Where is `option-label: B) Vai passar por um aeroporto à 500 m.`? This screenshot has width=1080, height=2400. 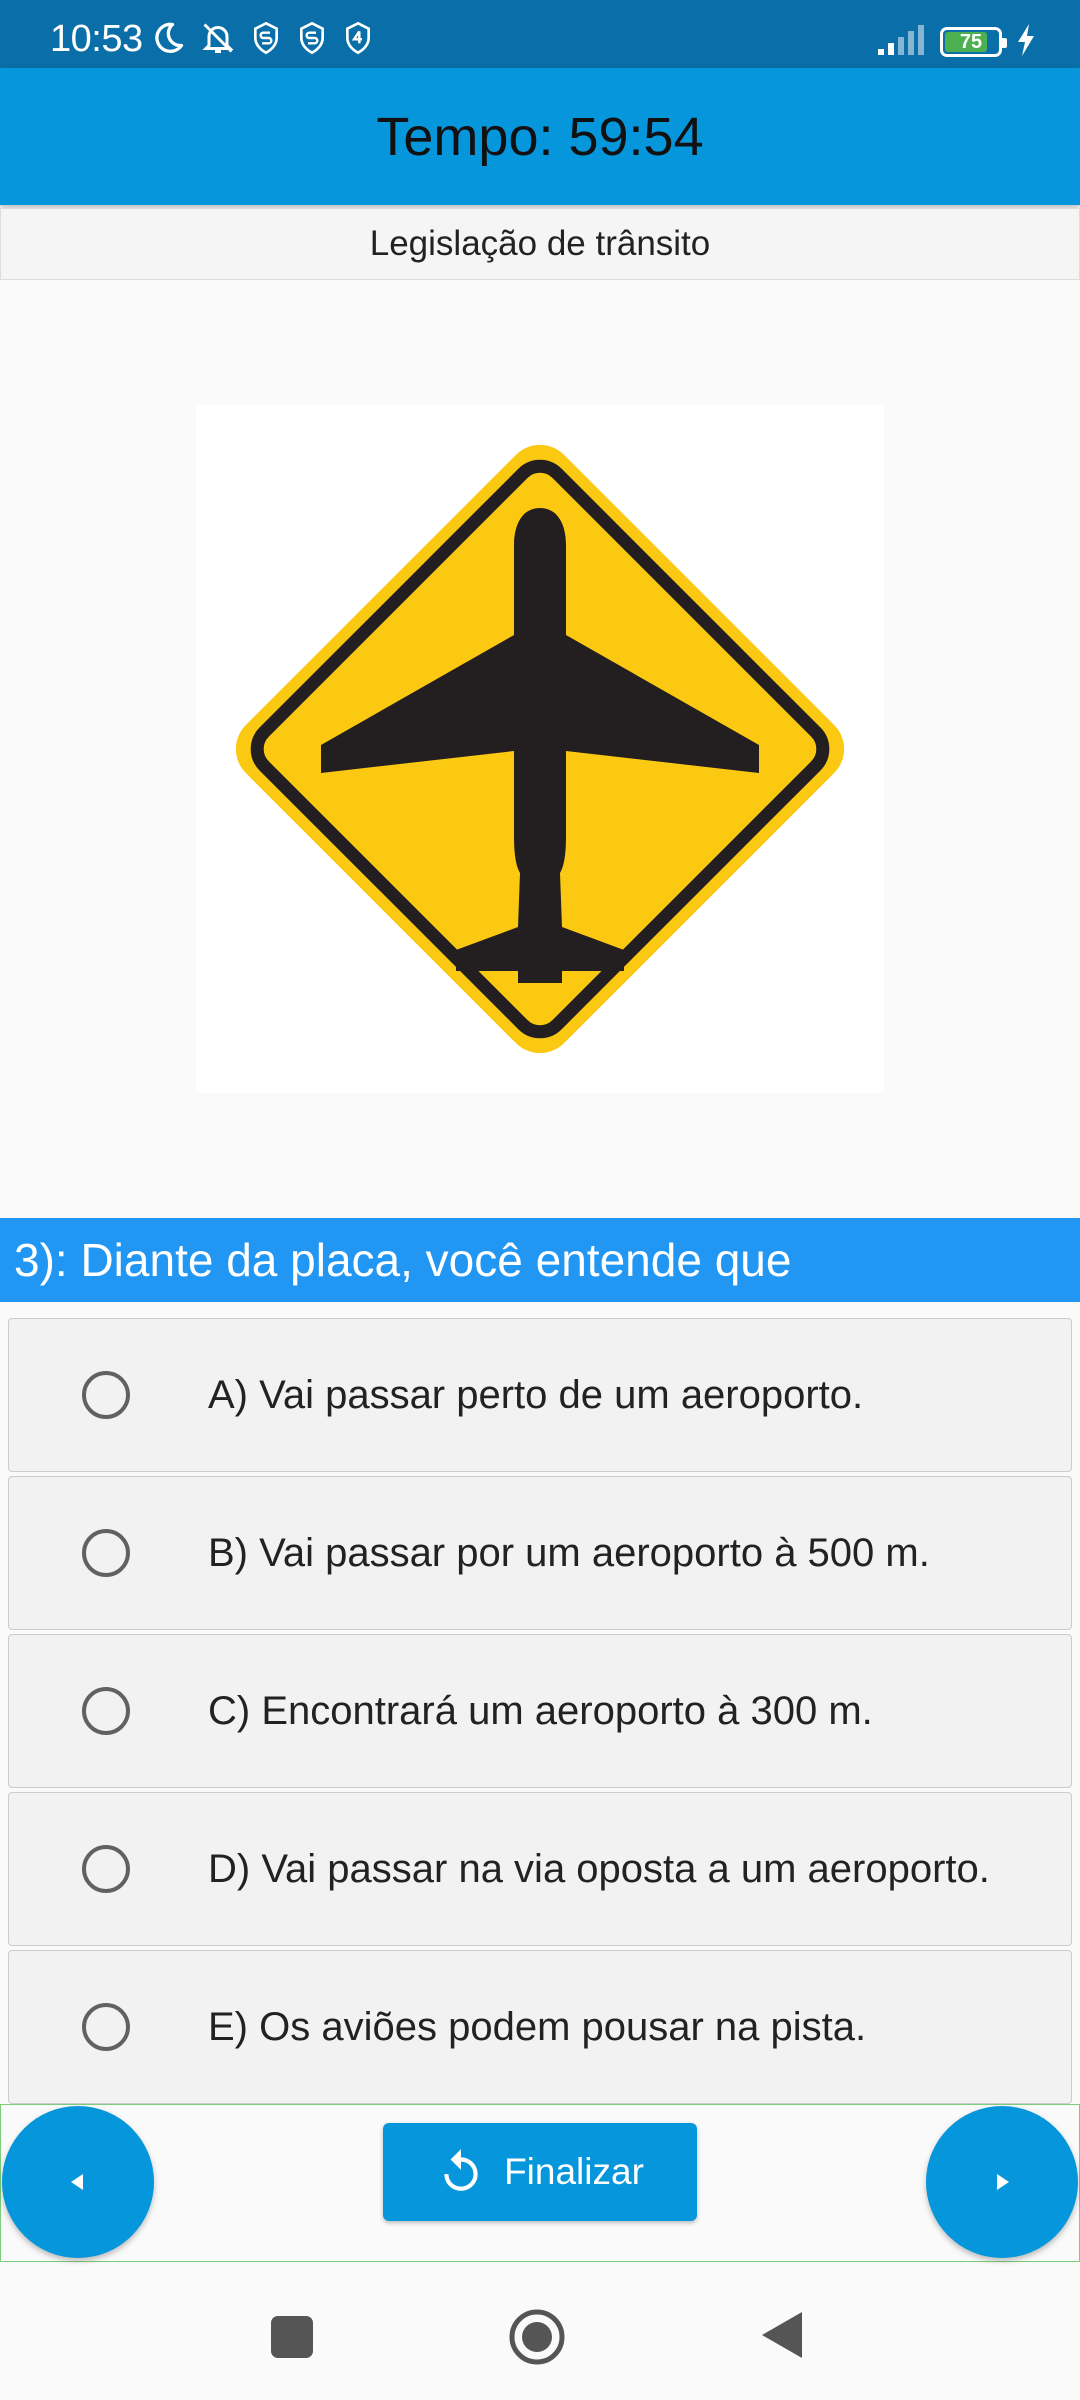 option-label: B) Vai passar por um aeroporto à 500 m. is located at coordinates (569, 1553).